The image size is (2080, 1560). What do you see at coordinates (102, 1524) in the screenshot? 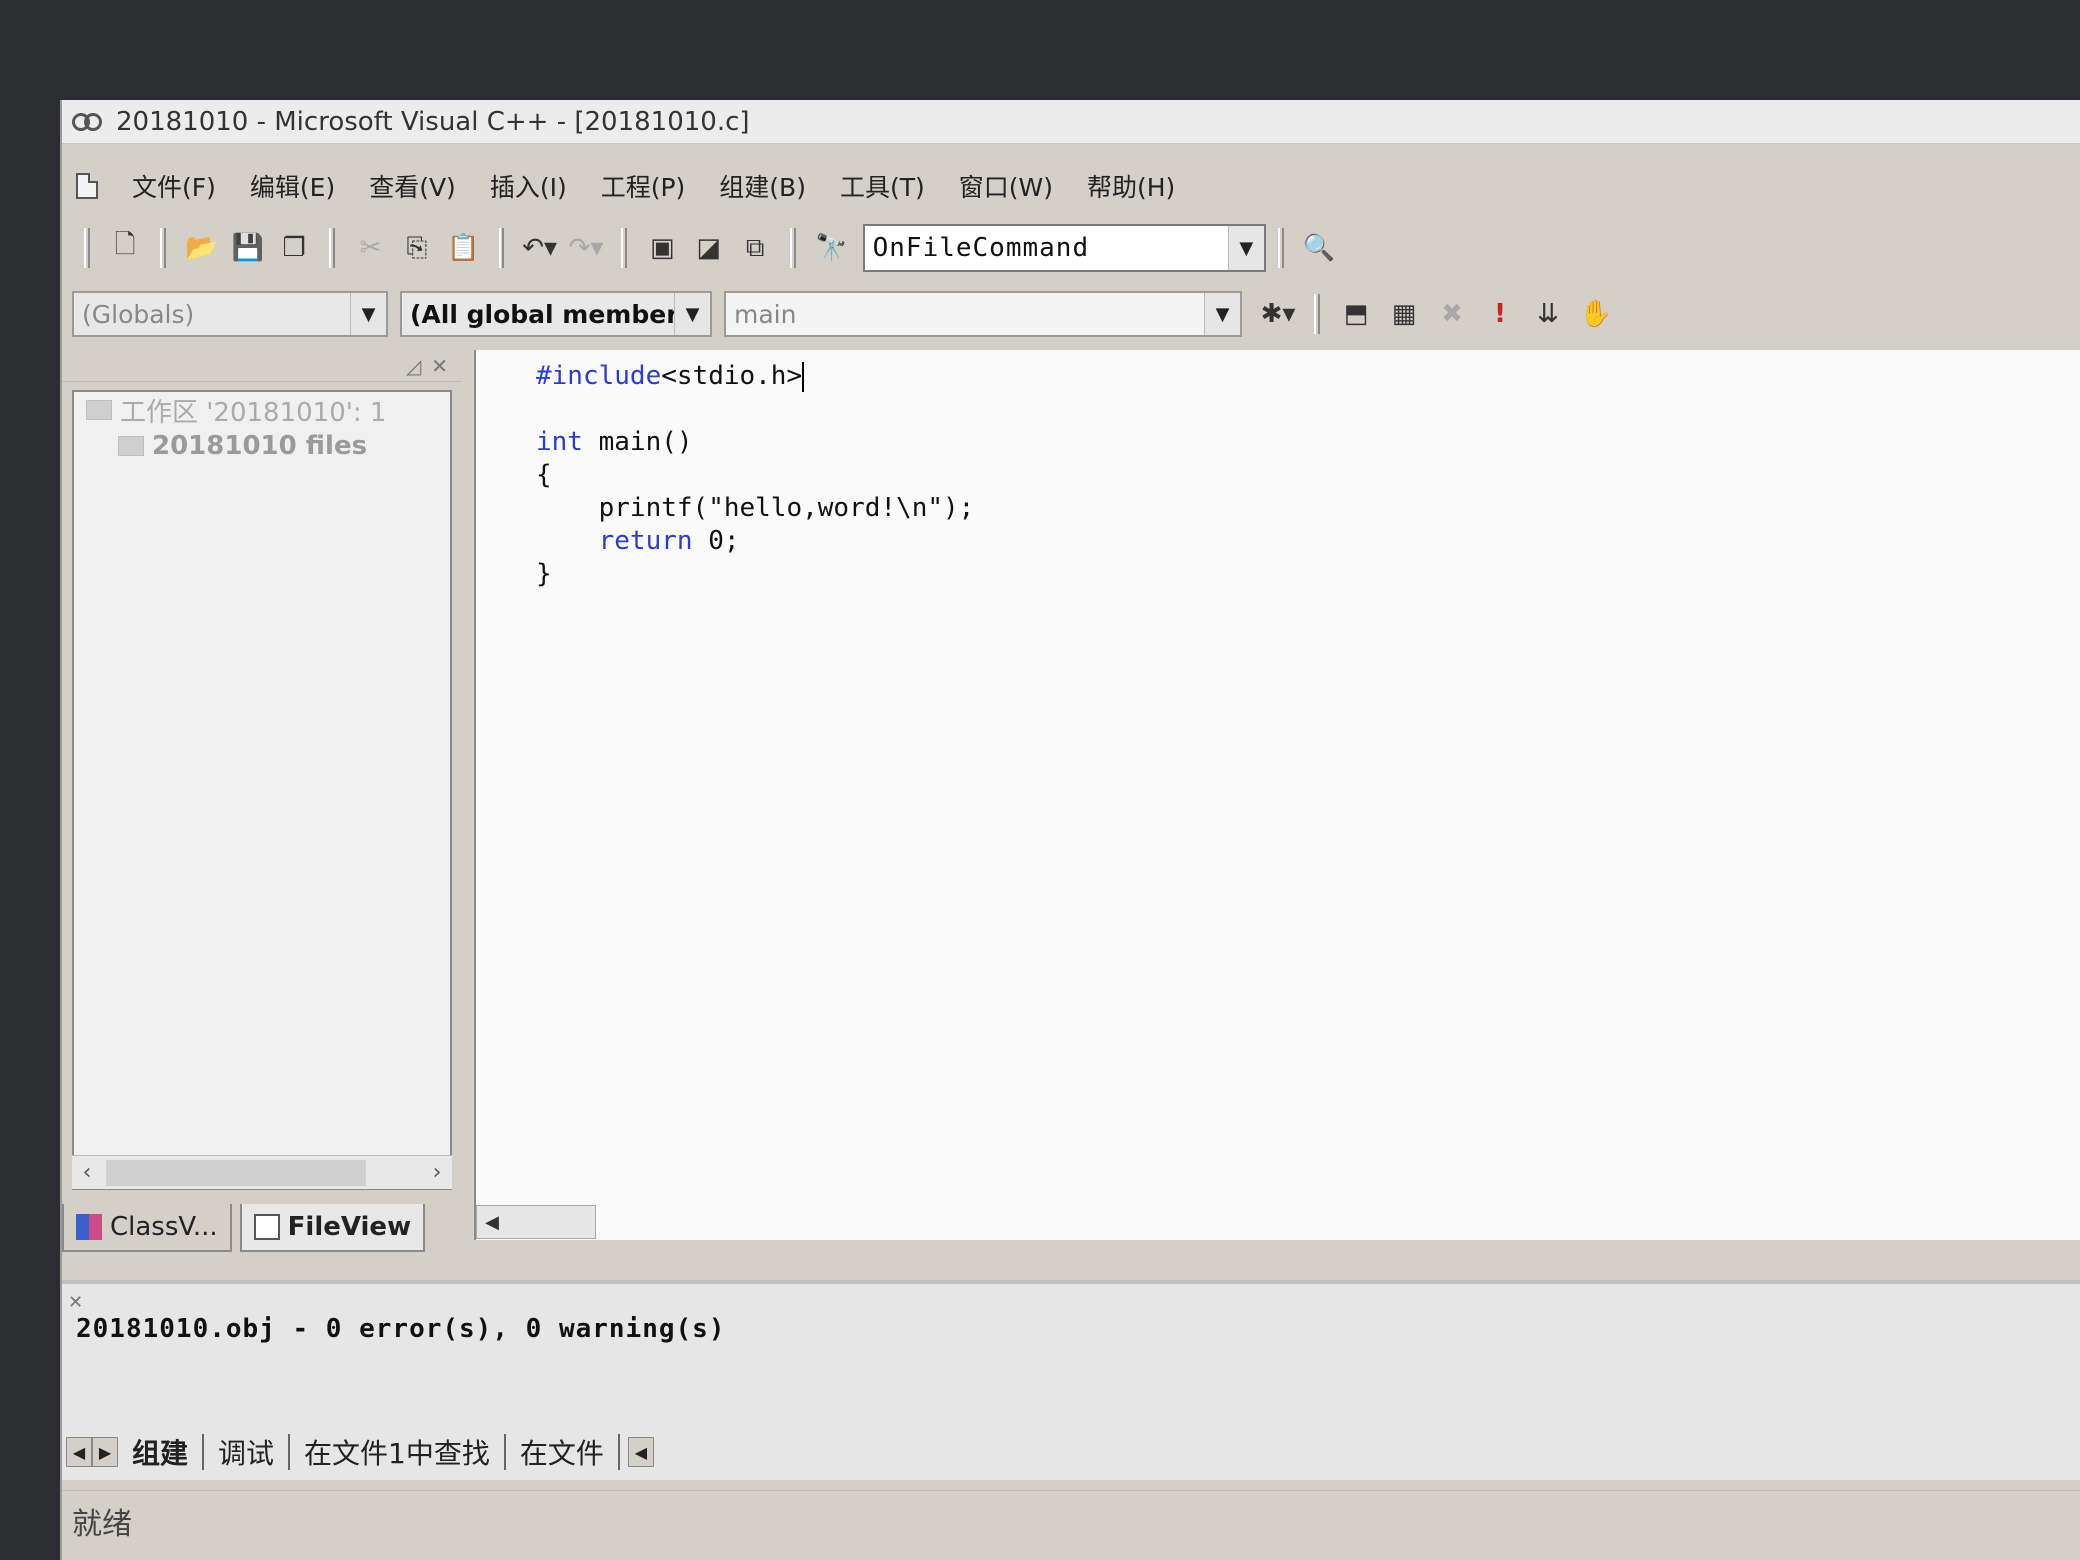
I see `status-text: 就绪` at bounding box center [102, 1524].